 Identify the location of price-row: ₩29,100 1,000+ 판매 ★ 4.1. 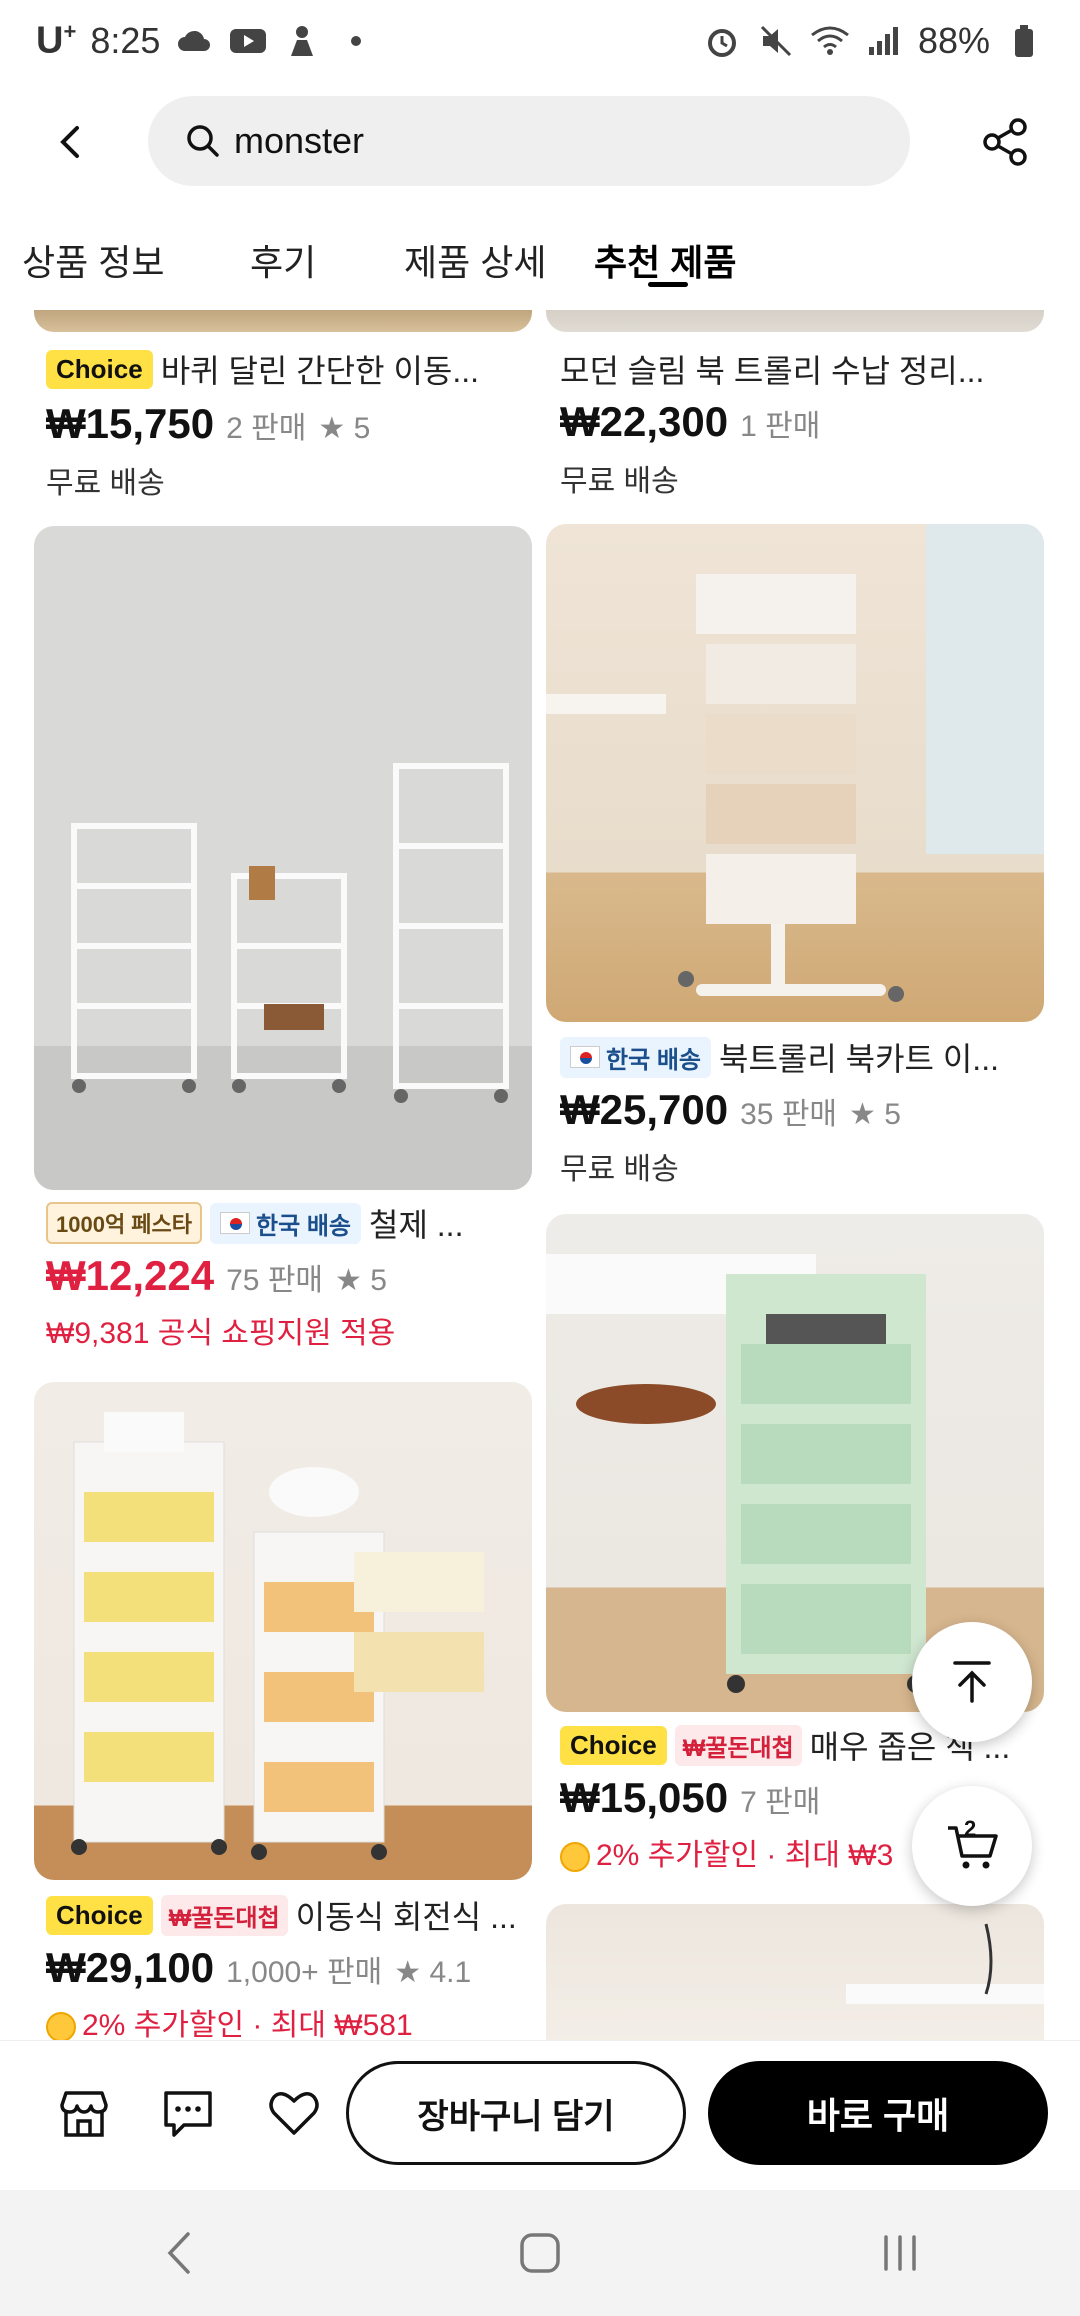
(258, 1968).